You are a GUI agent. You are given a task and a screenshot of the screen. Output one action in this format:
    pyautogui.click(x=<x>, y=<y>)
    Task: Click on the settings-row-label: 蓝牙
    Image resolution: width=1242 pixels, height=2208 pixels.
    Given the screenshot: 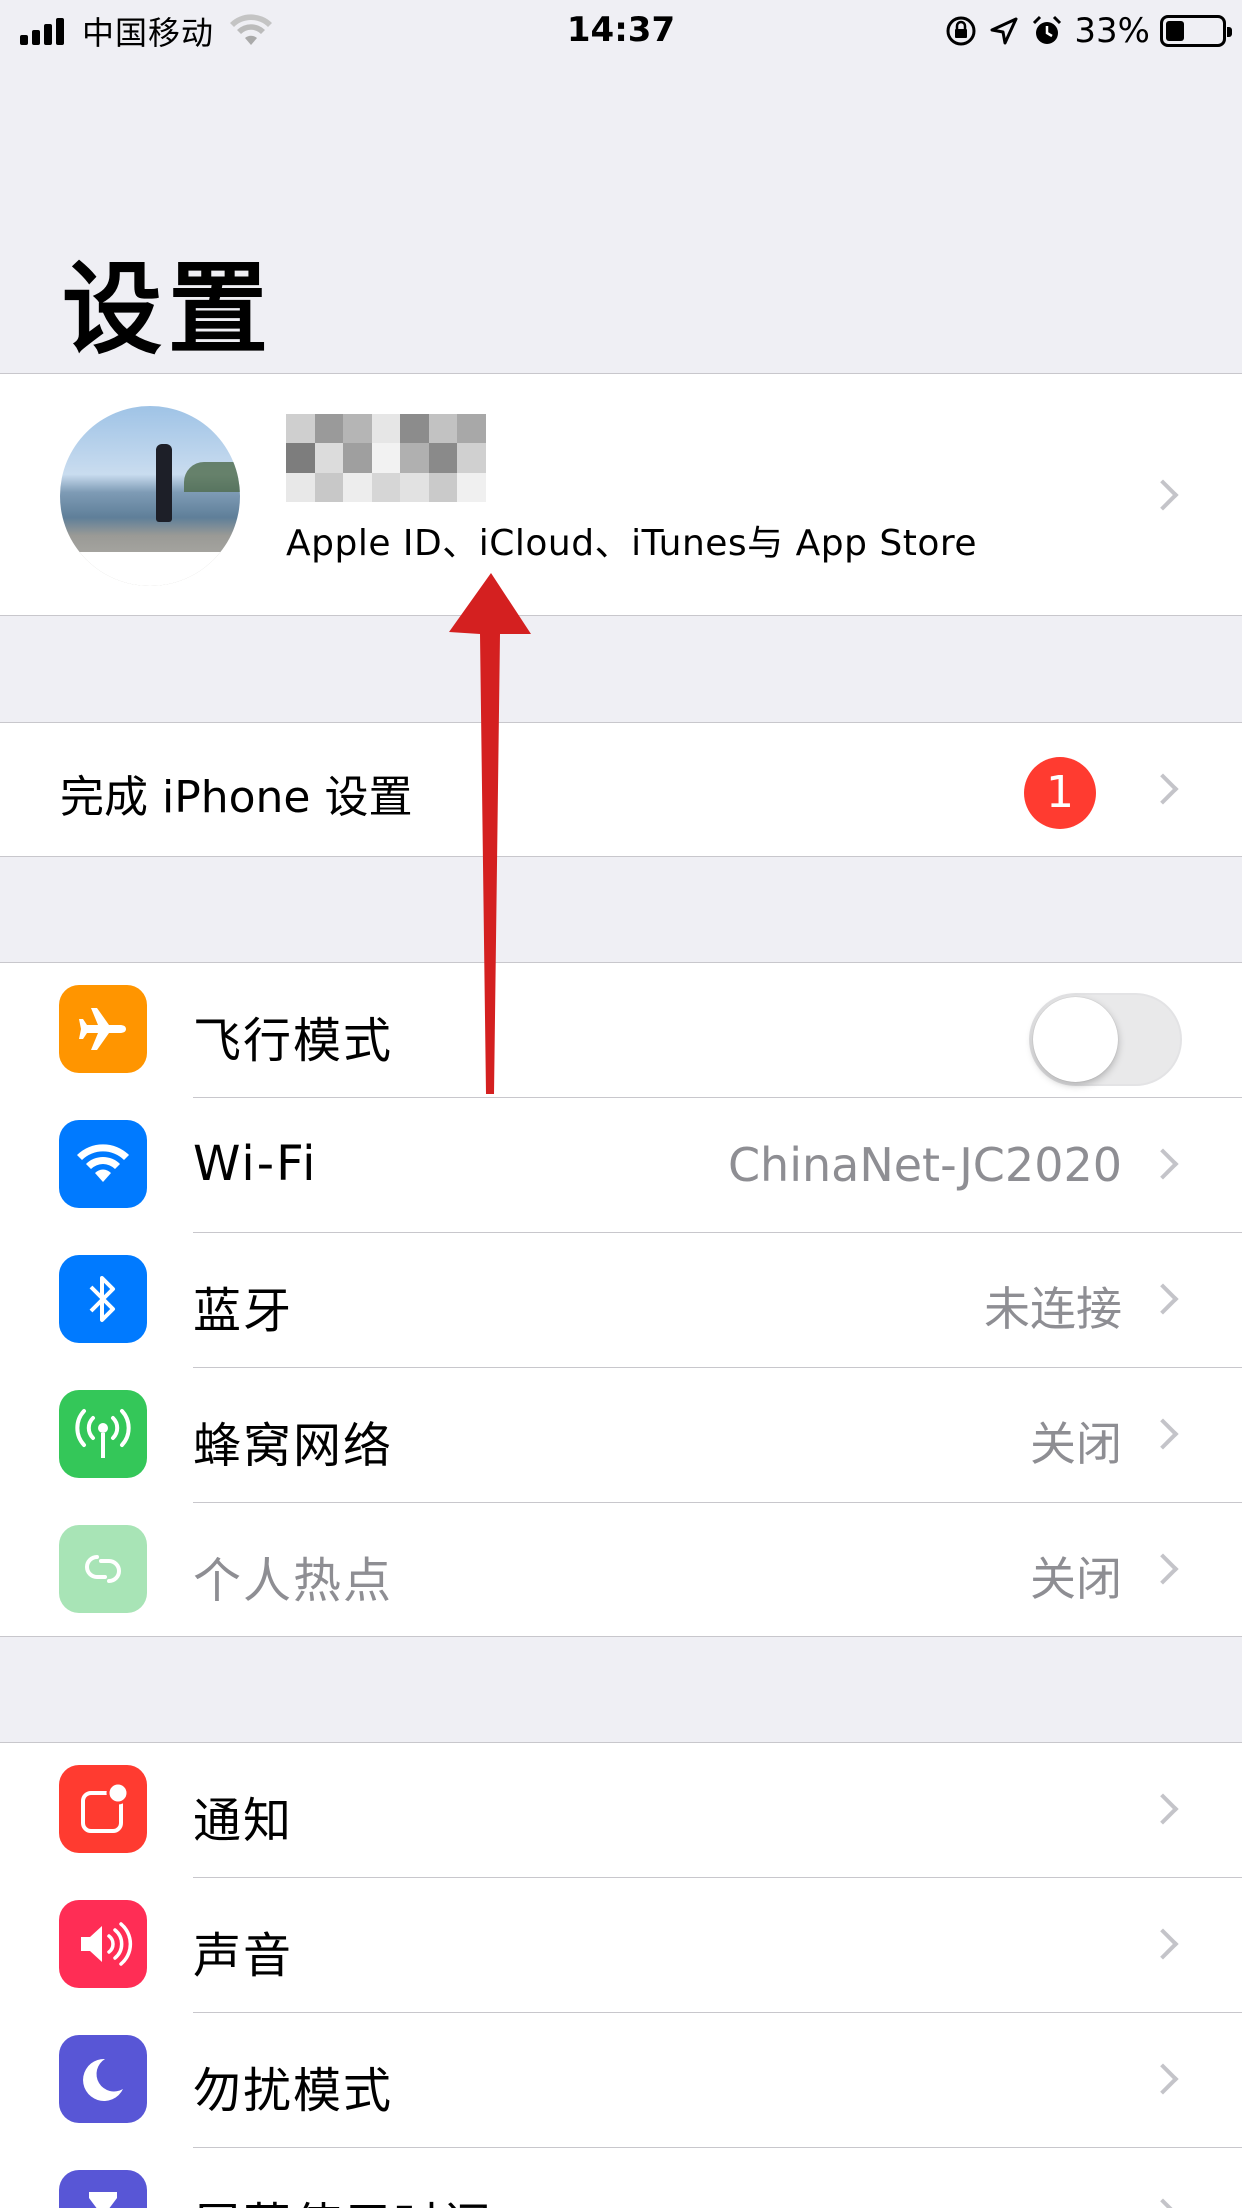 What is the action you would take?
    pyautogui.click(x=243, y=1311)
    